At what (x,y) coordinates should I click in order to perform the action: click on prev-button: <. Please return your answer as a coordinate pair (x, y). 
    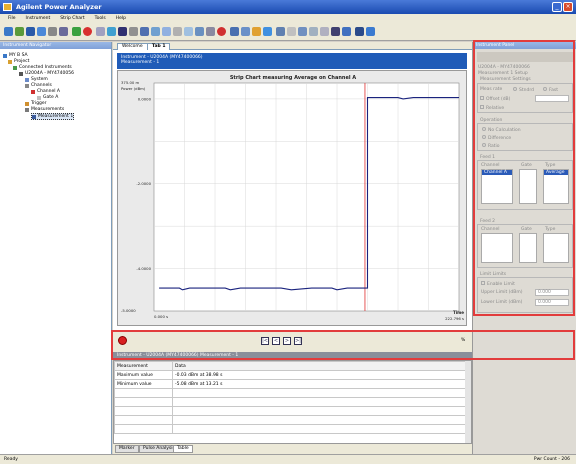
    Looking at the image, I should click on (276, 341).